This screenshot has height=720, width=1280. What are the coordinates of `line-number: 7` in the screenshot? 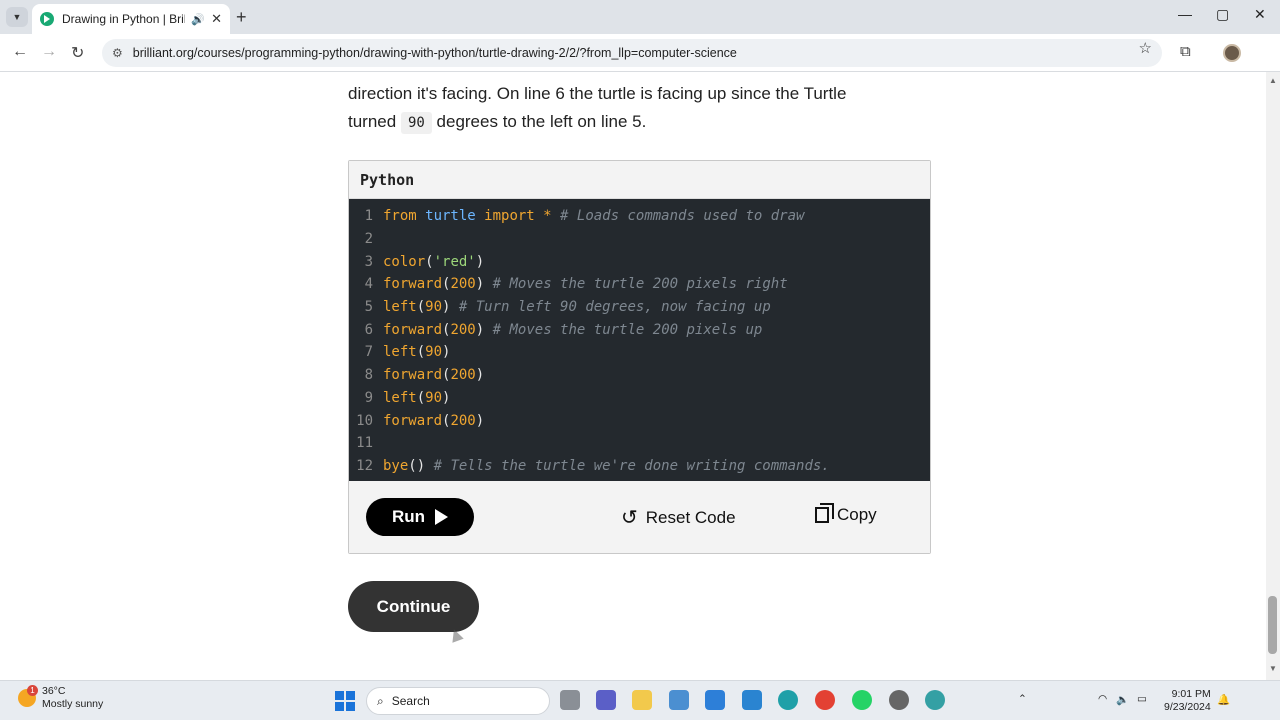 It's located at (368, 352).